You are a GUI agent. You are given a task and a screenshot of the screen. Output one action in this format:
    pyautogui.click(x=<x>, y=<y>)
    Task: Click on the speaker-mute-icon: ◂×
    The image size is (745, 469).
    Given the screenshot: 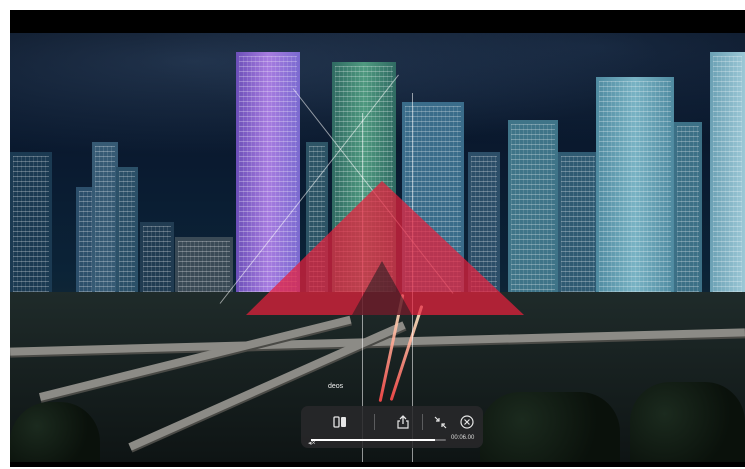 What is the action you would take?
    pyautogui.click(x=312, y=443)
    